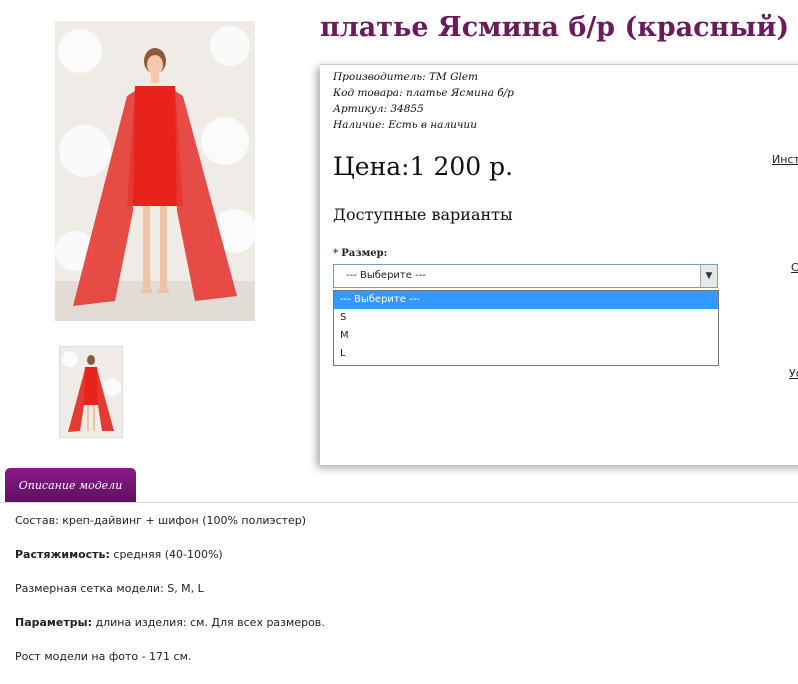 This screenshot has height=684, width=798. What do you see at coordinates (555, 27) in the screenshot?
I see `product-title: платье Ясмина б/р (красный)` at bounding box center [555, 27].